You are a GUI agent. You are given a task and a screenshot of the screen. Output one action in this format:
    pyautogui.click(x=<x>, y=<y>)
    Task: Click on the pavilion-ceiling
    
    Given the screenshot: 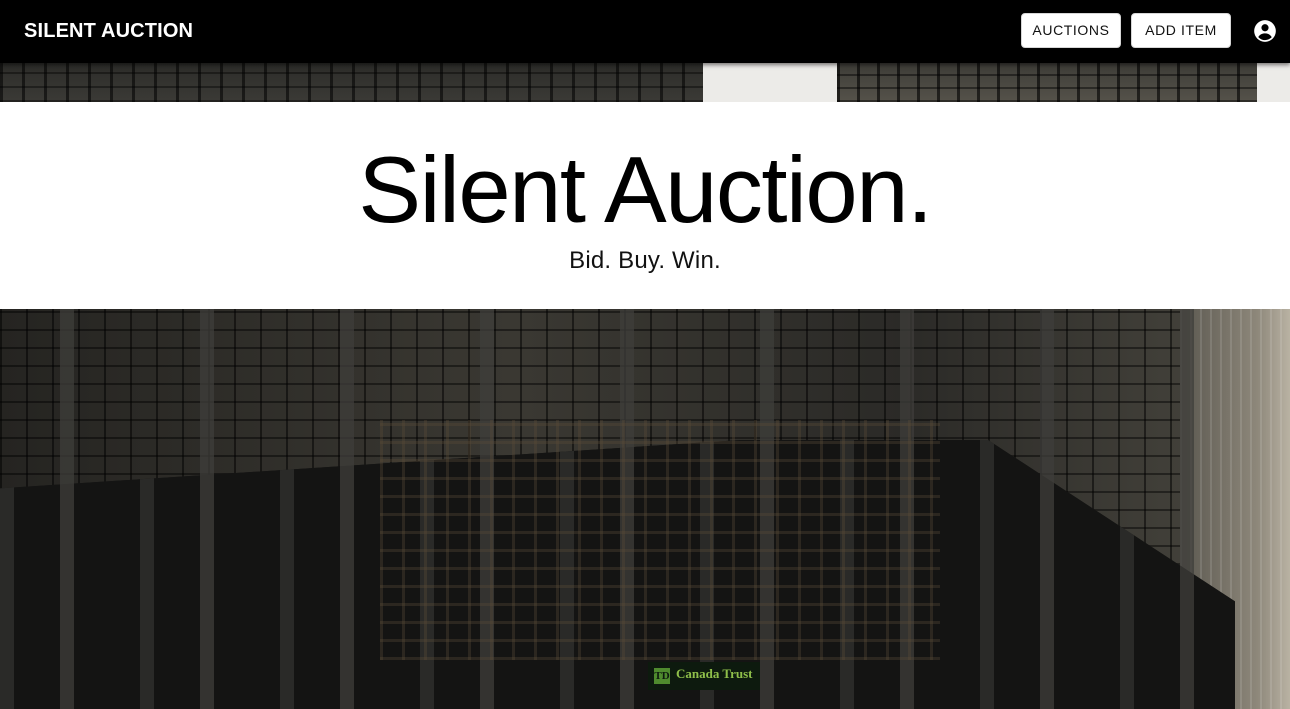 What is the action you would take?
    pyautogui.click(x=660, y=540)
    